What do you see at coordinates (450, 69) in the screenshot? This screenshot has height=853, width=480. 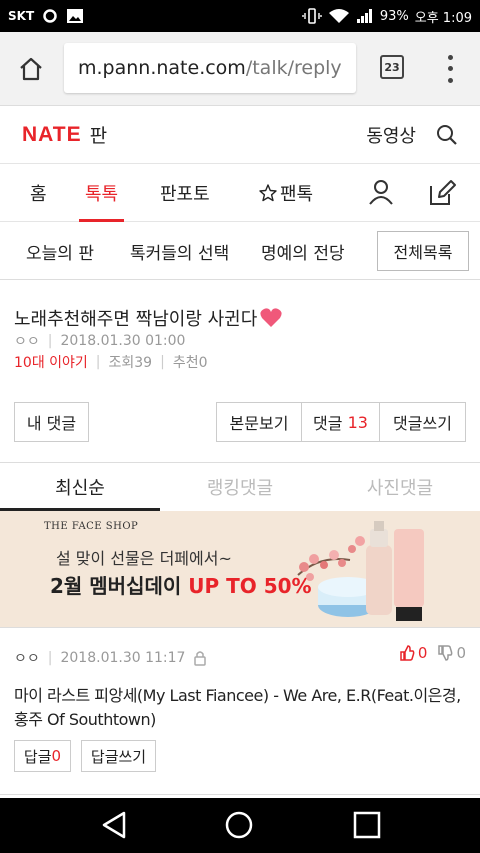 I see `overflow-menu-button` at bounding box center [450, 69].